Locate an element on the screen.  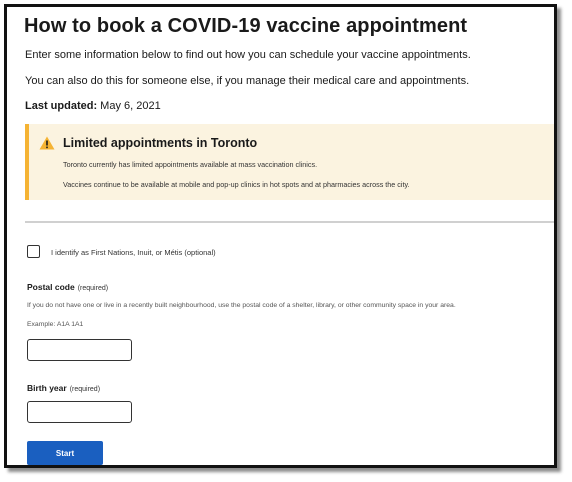
postal-required-text: (required) is located at coordinates (93, 288).